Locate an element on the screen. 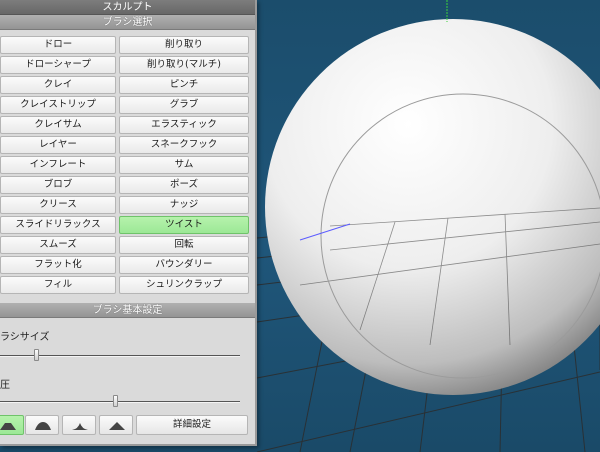 This screenshot has height=452, width=600. brush-button: バウンダリー is located at coordinates (184, 265).